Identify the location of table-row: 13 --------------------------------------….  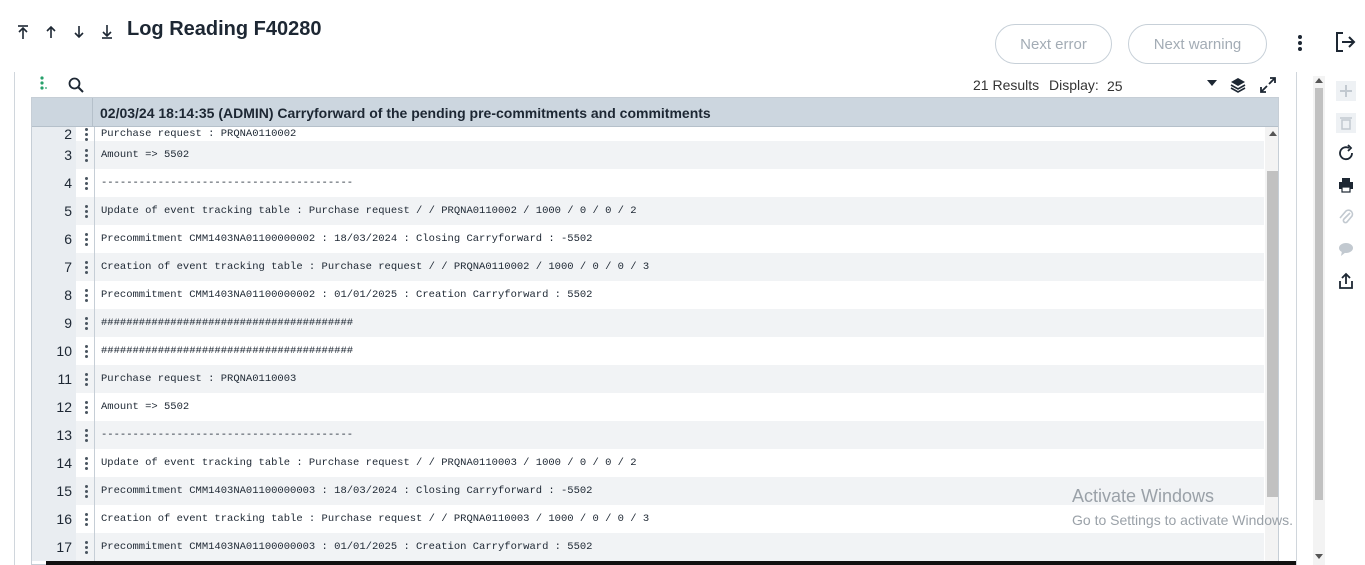
(648, 435).